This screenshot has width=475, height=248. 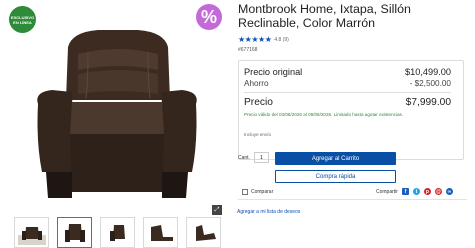 What do you see at coordinates (387, 191) in the screenshot?
I see `share-label: Compartir` at bounding box center [387, 191].